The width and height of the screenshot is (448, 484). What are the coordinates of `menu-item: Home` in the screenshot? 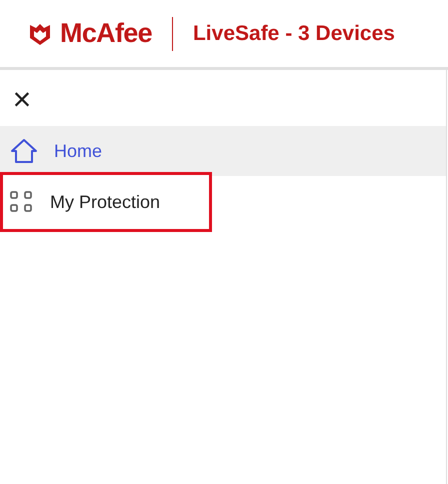 It's located at (223, 151).